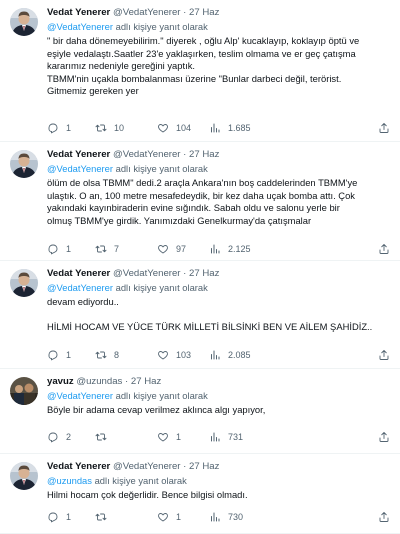 This screenshot has width=400, height=534. I want to click on tweet-actions: 1 8 103 2.085, so click(218, 355).